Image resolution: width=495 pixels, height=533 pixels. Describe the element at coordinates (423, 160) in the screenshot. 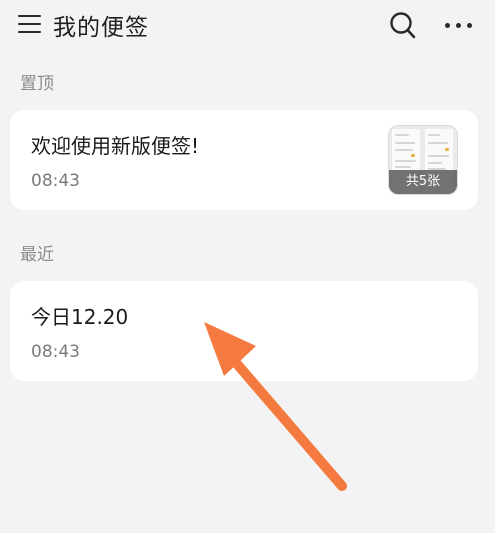

I see `note-thumbnail: 共5张` at that location.